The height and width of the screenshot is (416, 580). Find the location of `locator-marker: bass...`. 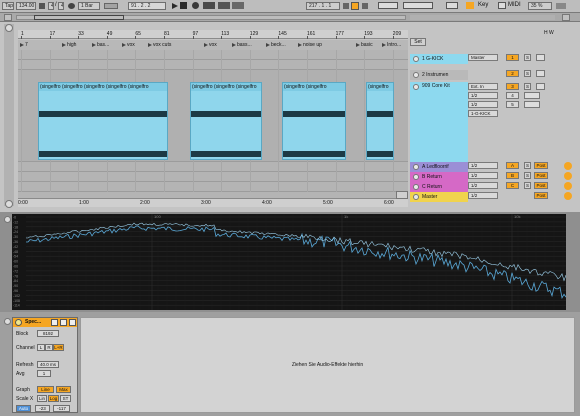

locator-marker: bass... is located at coordinates (242, 45).